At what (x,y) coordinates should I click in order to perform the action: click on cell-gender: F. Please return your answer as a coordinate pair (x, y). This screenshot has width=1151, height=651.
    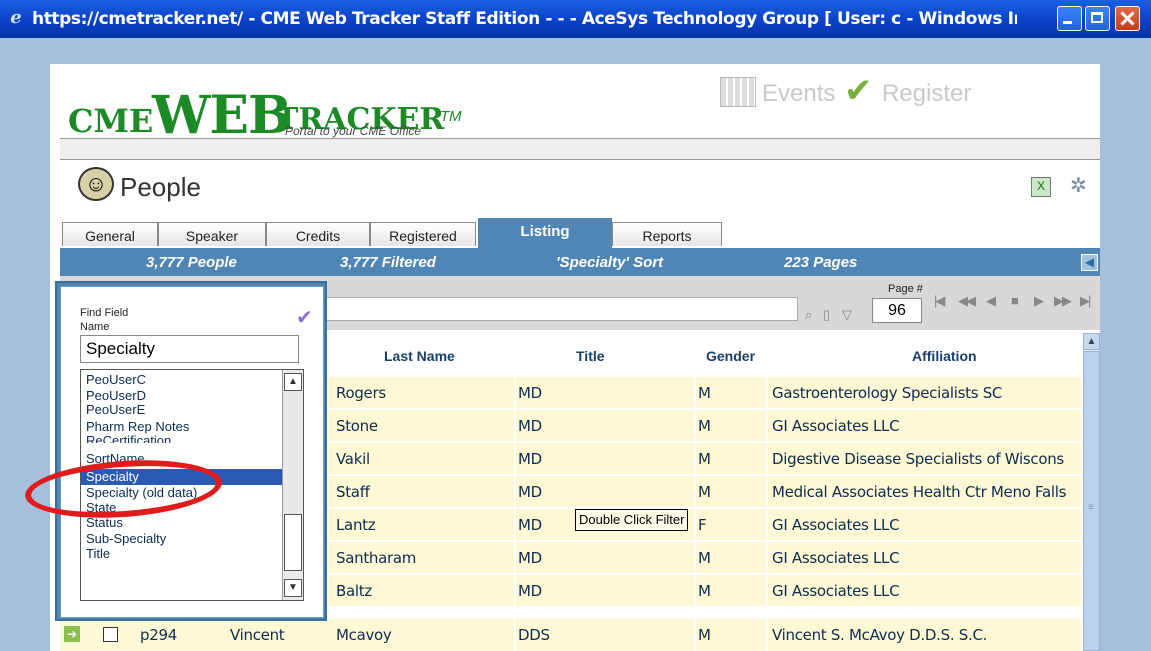
    Looking at the image, I should click on (702, 525).